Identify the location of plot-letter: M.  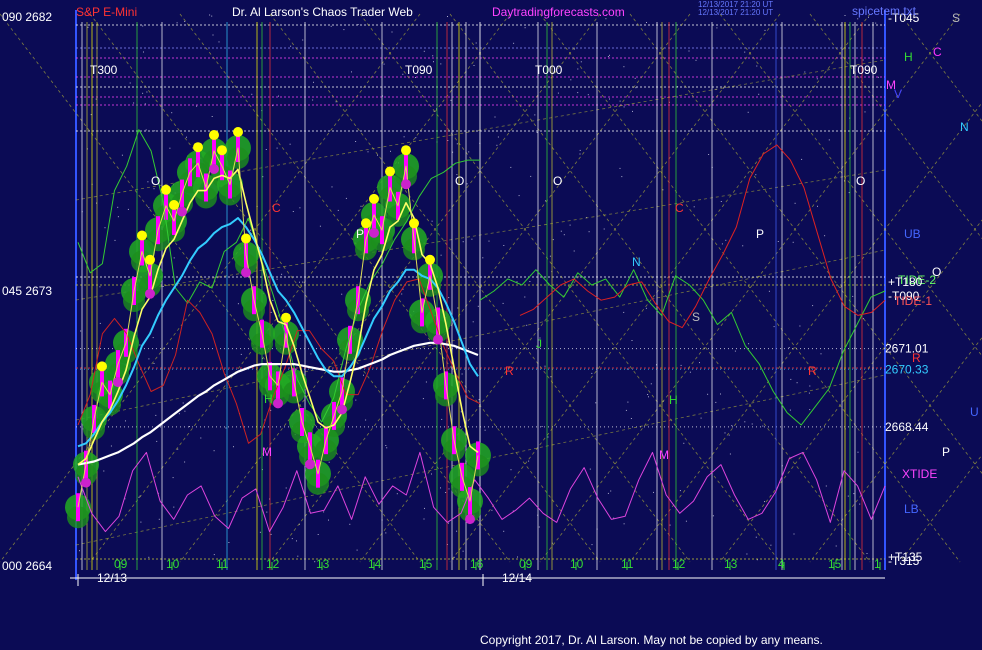
(664, 455).